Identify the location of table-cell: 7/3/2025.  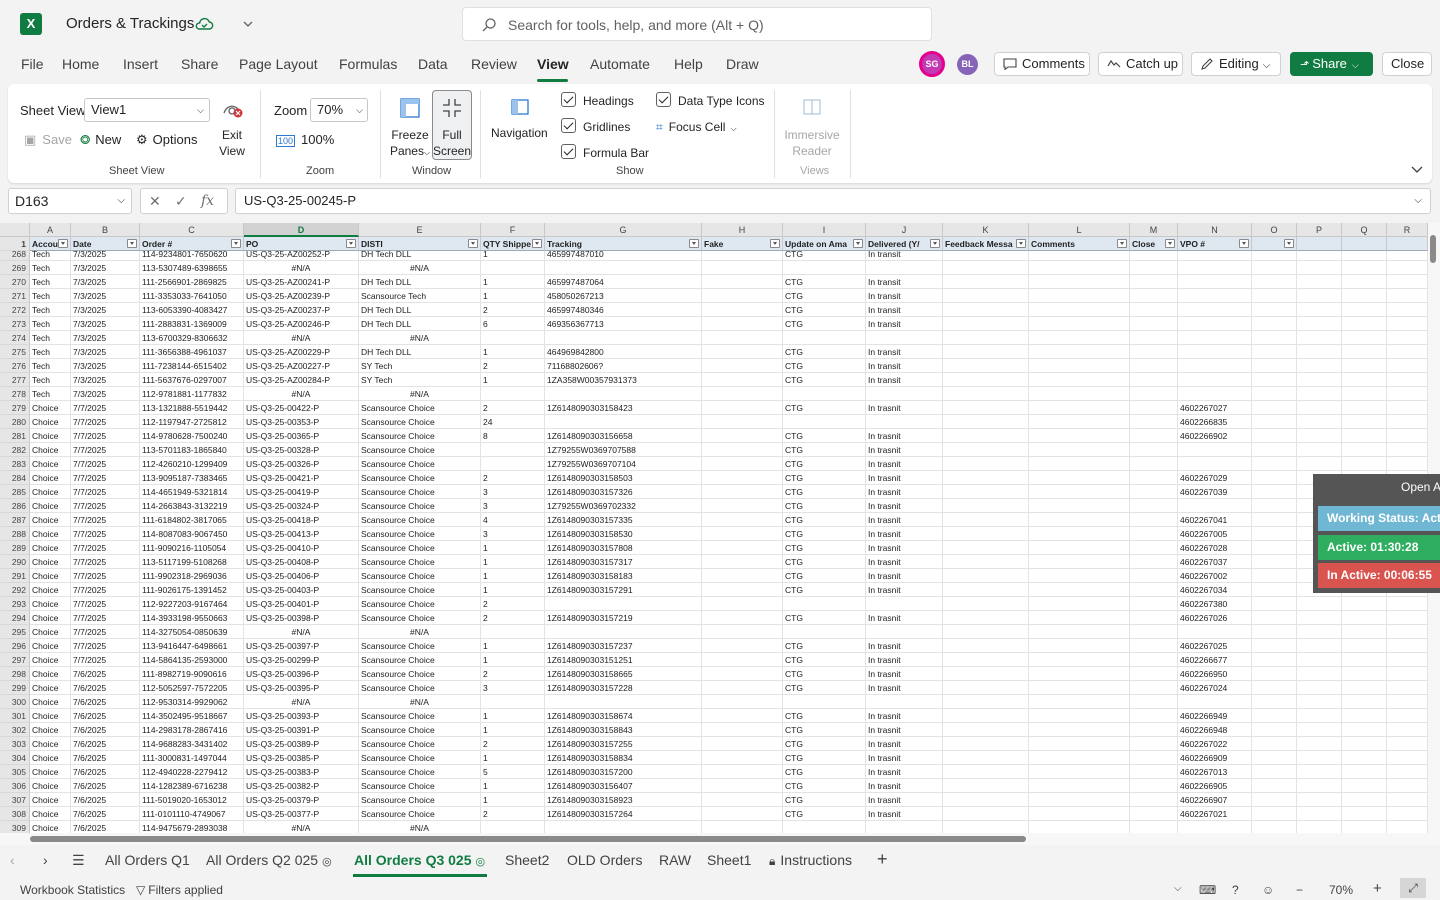
(105, 324).